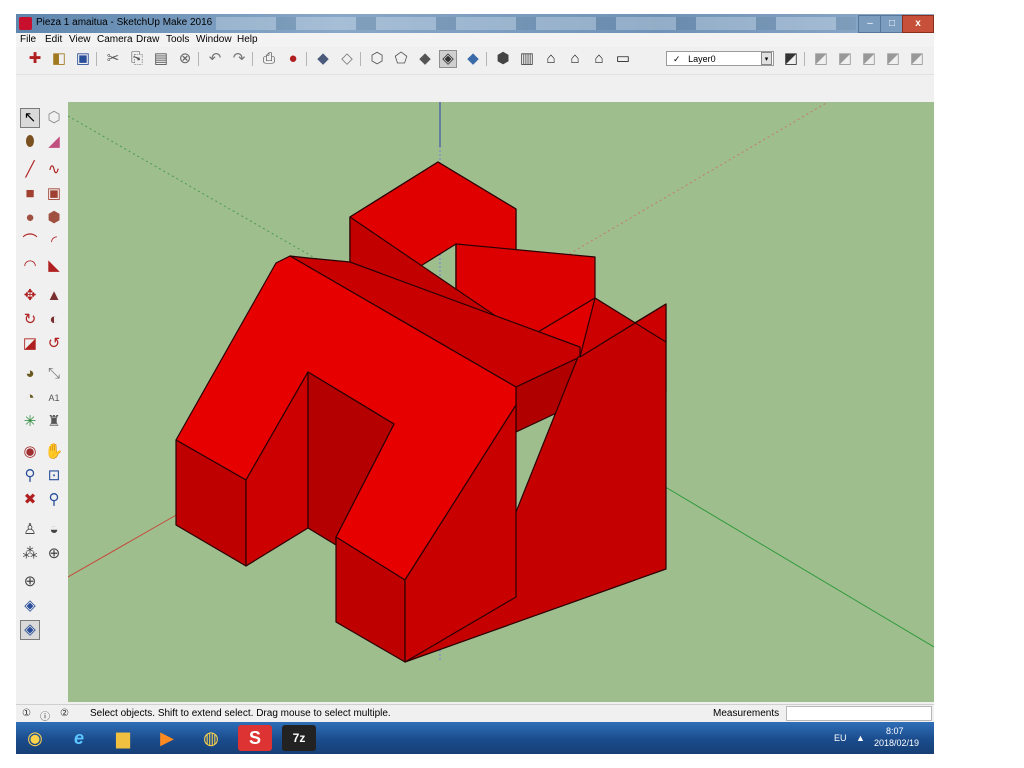 This screenshot has width=1024, height=768. Describe the element at coordinates (840, 738) in the screenshot. I see `language-indicator: EU` at that location.